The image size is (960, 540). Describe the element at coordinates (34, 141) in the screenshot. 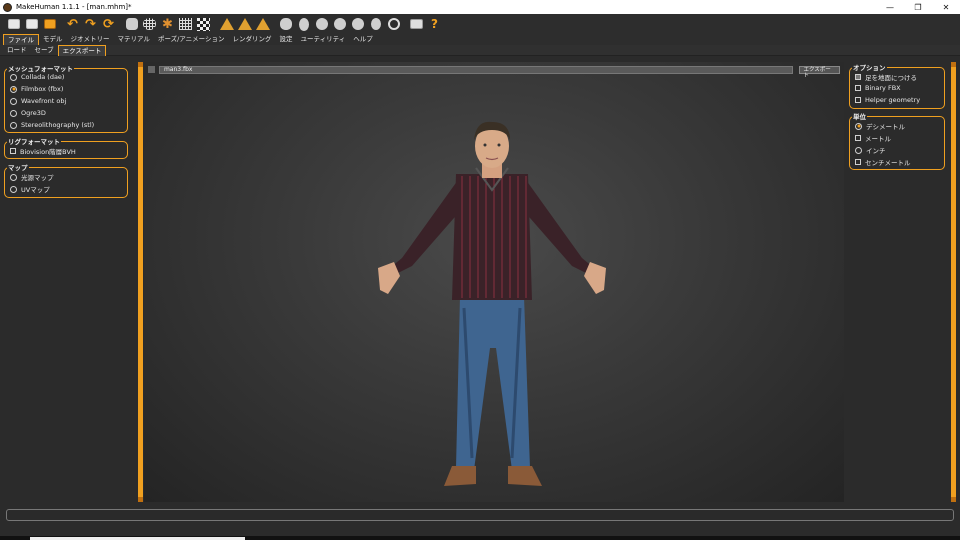

I see `rig-format-title: リグフォーマット` at that location.